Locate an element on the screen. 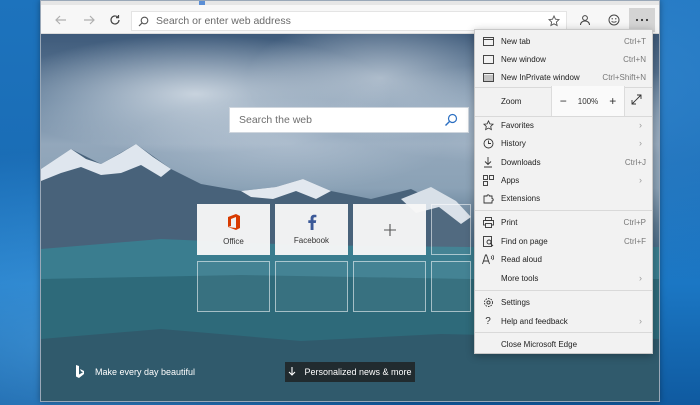 Image resolution: width=700 pixels, height=405 pixels. down-arrow-icon is located at coordinates (292, 371).